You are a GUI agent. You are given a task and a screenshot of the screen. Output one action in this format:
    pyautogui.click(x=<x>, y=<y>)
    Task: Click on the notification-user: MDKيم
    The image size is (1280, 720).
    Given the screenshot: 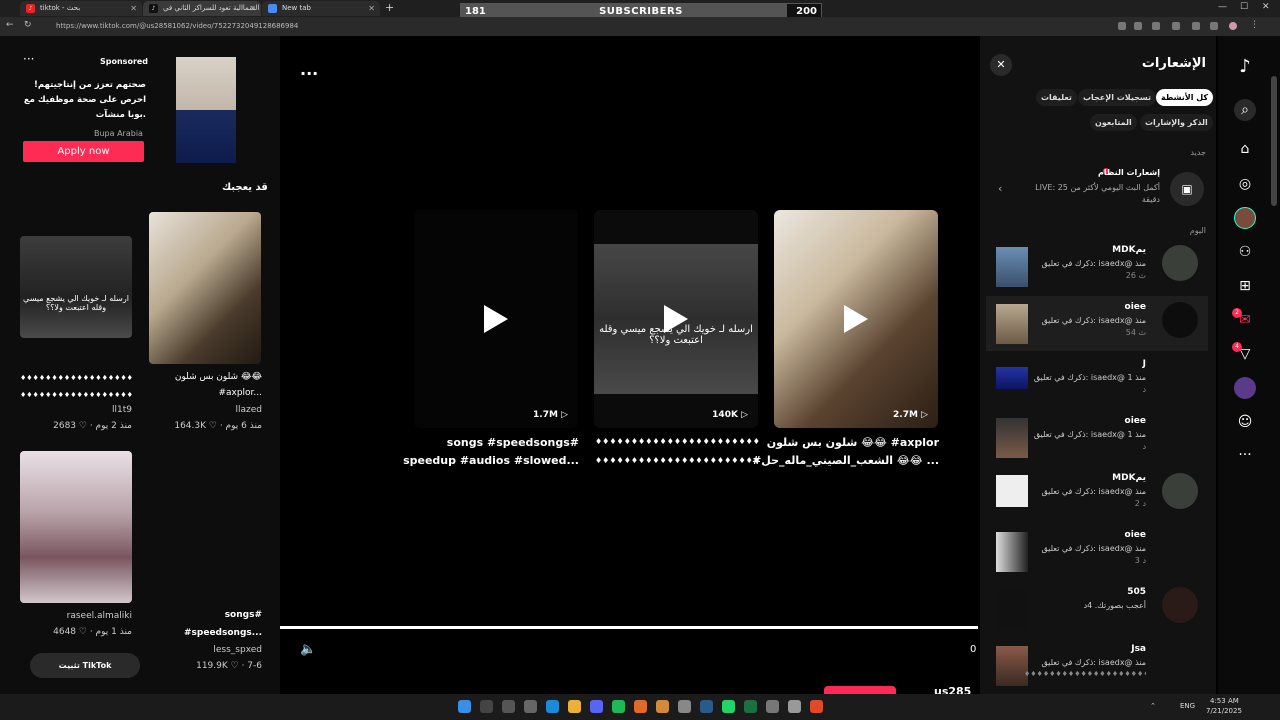 What is the action you would take?
    pyautogui.click(x=1129, y=478)
    